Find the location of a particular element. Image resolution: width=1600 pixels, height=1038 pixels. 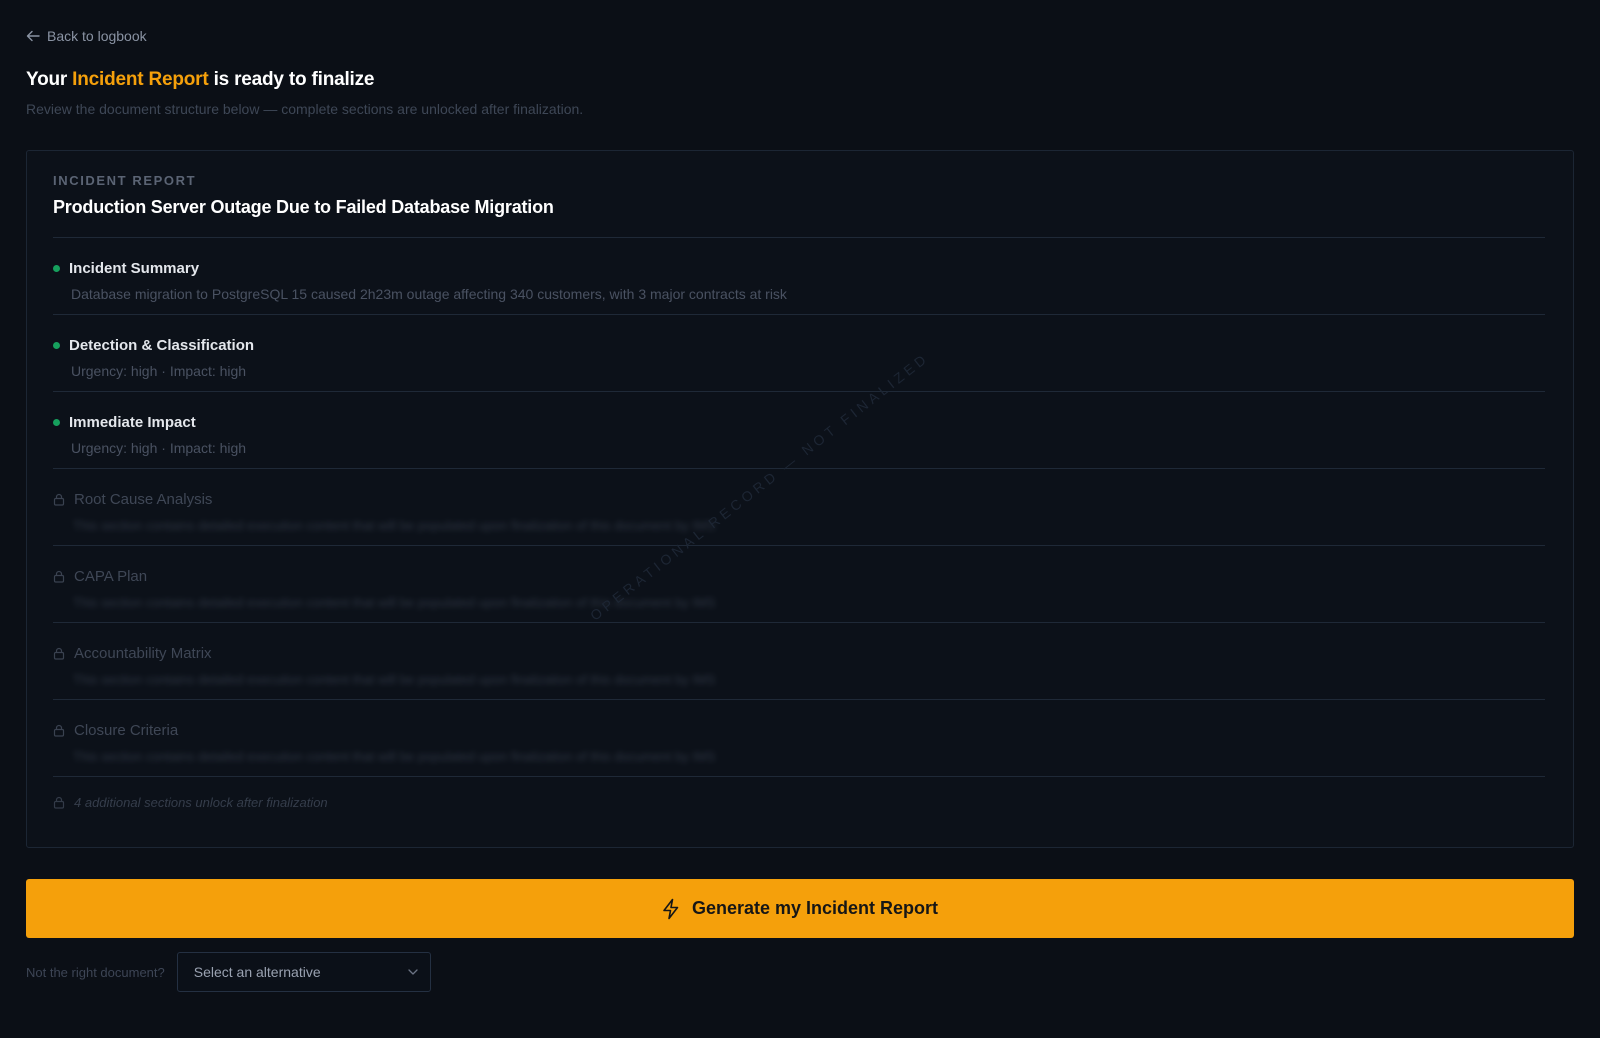

lightning-bolt-icon is located at coordinates (671, 908).